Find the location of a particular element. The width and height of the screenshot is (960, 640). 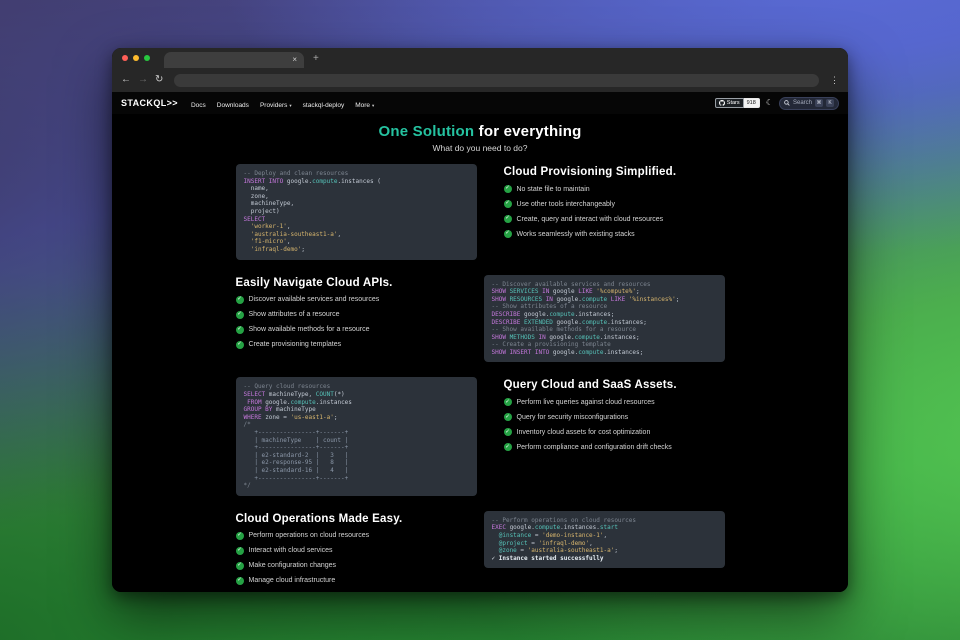

feature-heading: Cloud Operations Made Easy. is located at coordinates (319, 518).